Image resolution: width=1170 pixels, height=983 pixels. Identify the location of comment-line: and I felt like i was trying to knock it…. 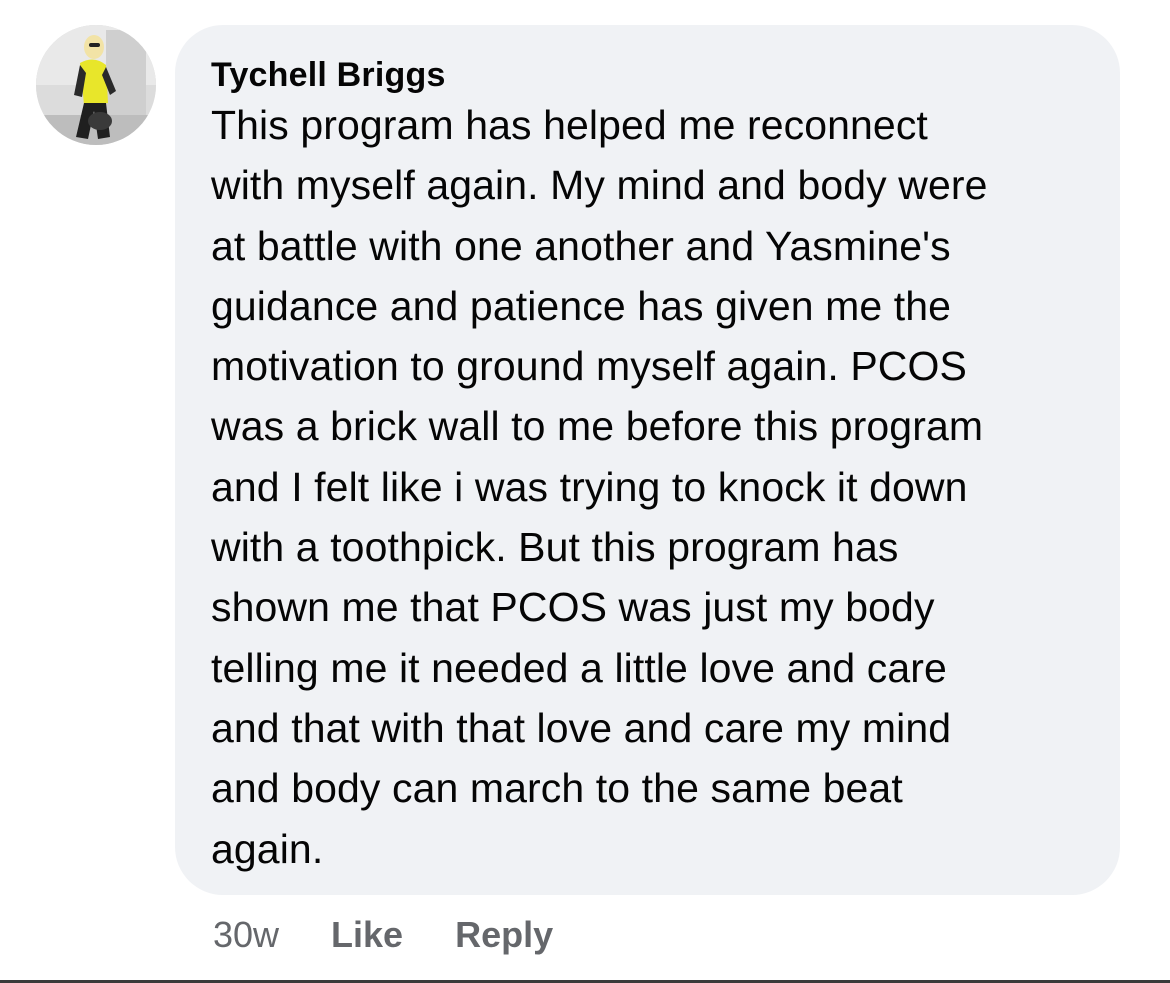
(589, 486).